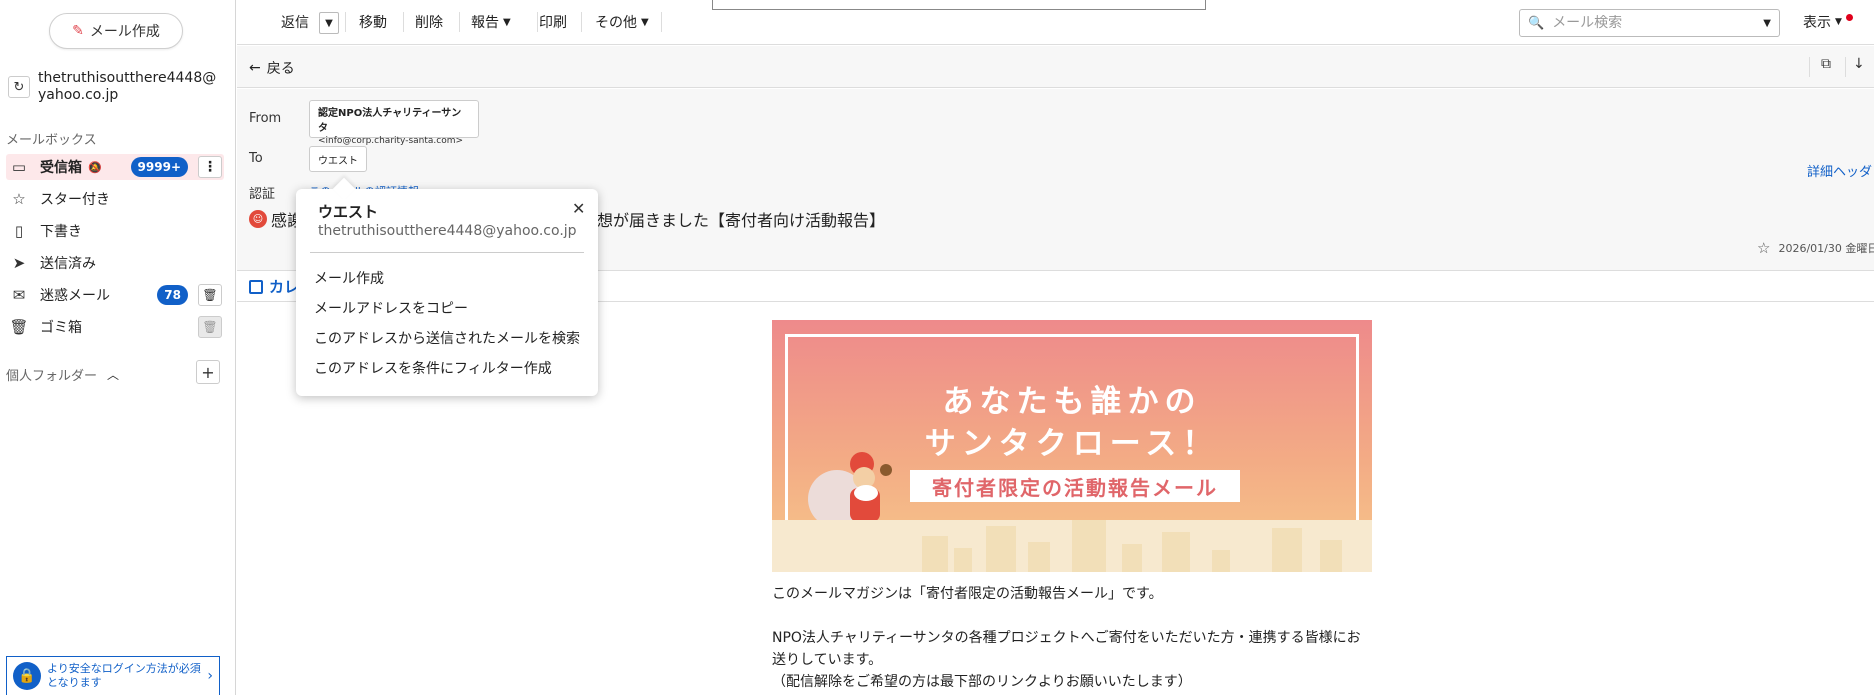  I want to click on sender-name: 認定NPO法人チャリティーサンタ, so click(390, 121).